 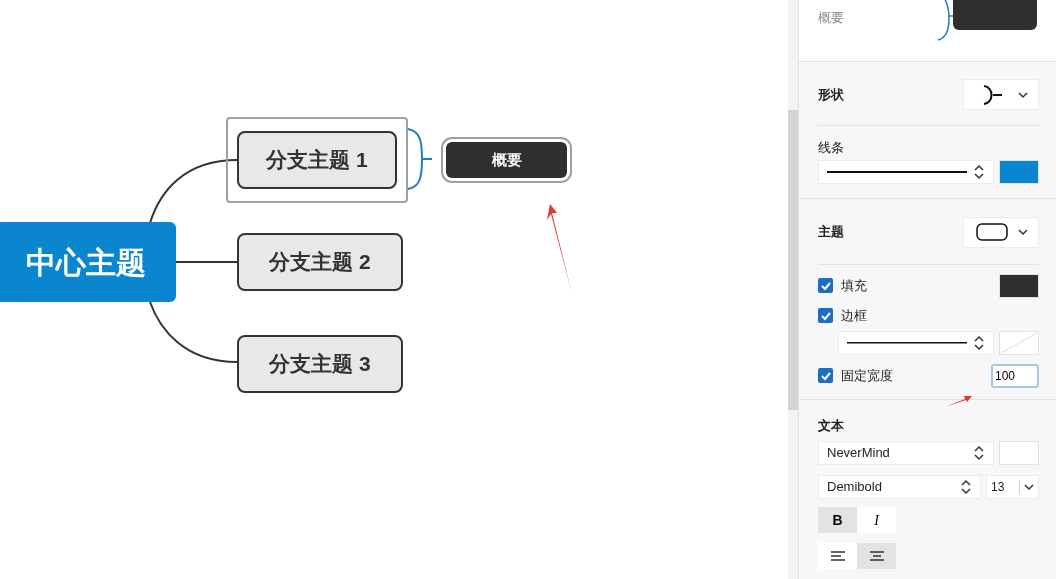 What do you see at coordinates (88, 262) in the screenshot?
I see `central-topic: 中心主题` at bounding box center [88, 262].